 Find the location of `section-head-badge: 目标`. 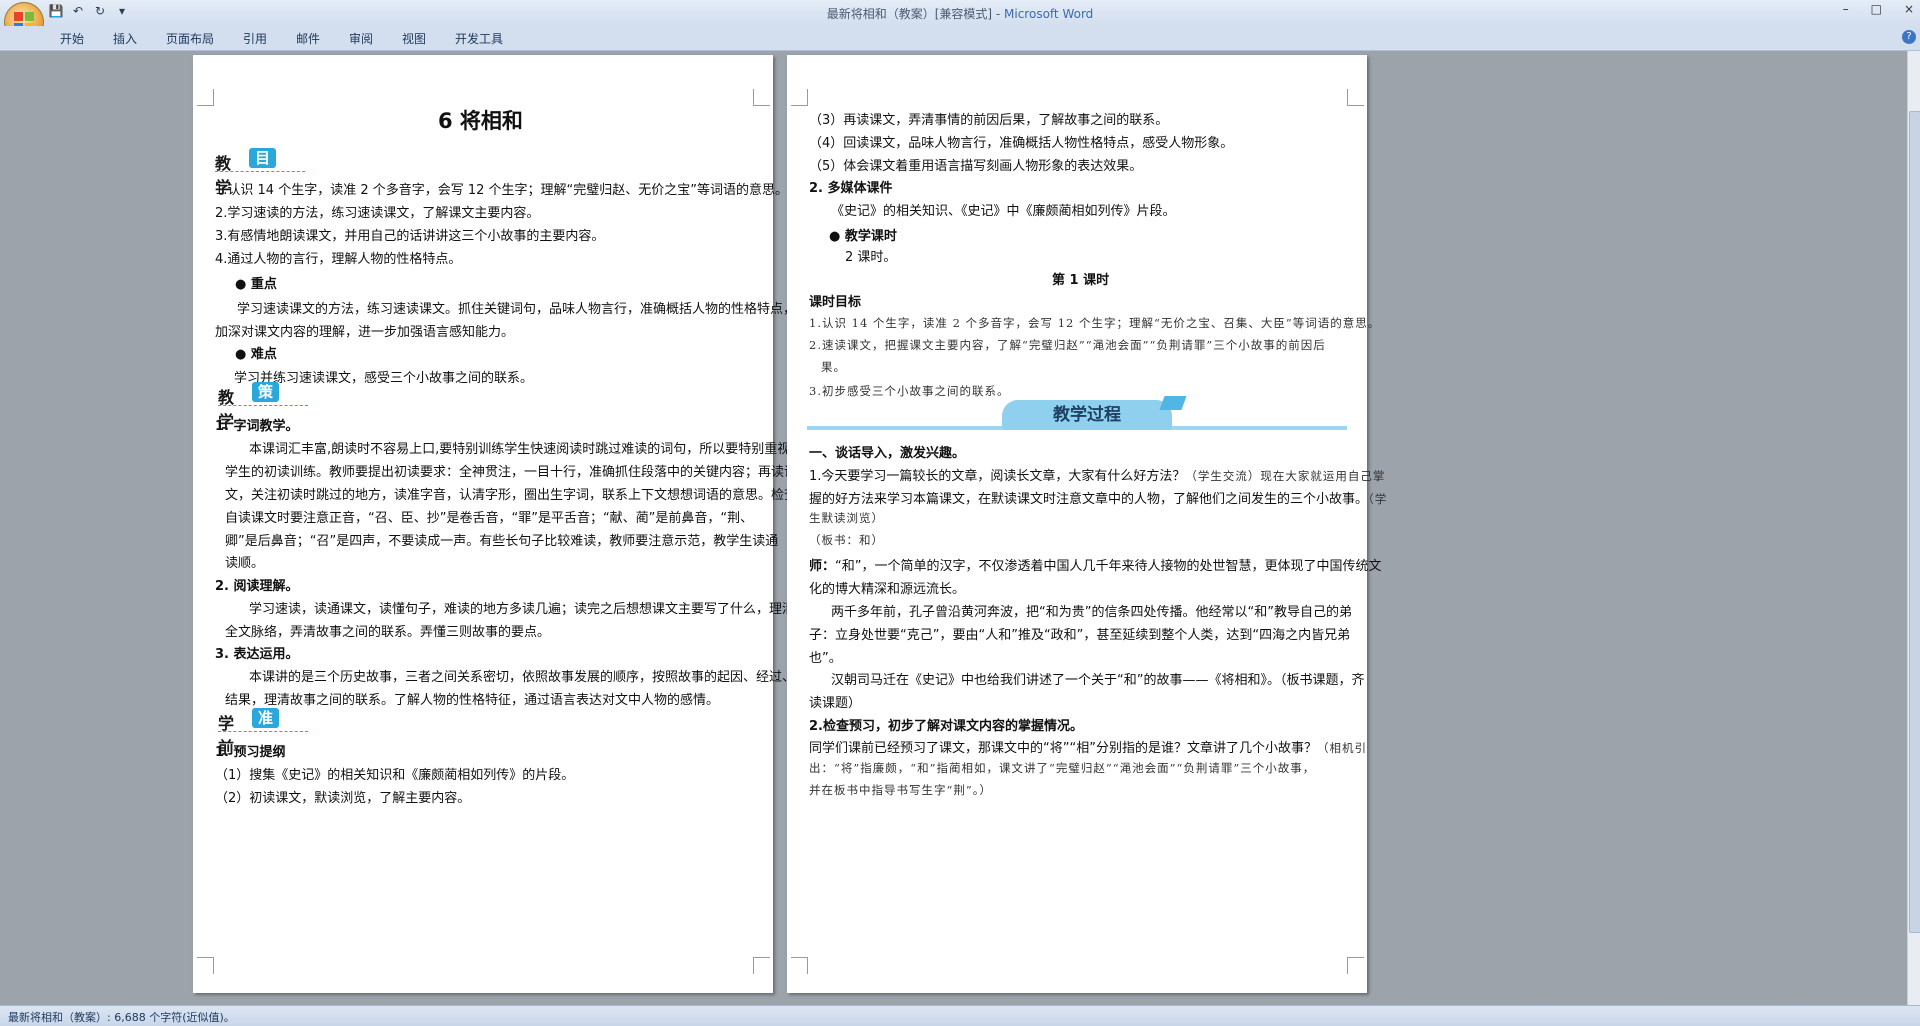

section-head-badge: 目标 is located at coordinates (263, 167).